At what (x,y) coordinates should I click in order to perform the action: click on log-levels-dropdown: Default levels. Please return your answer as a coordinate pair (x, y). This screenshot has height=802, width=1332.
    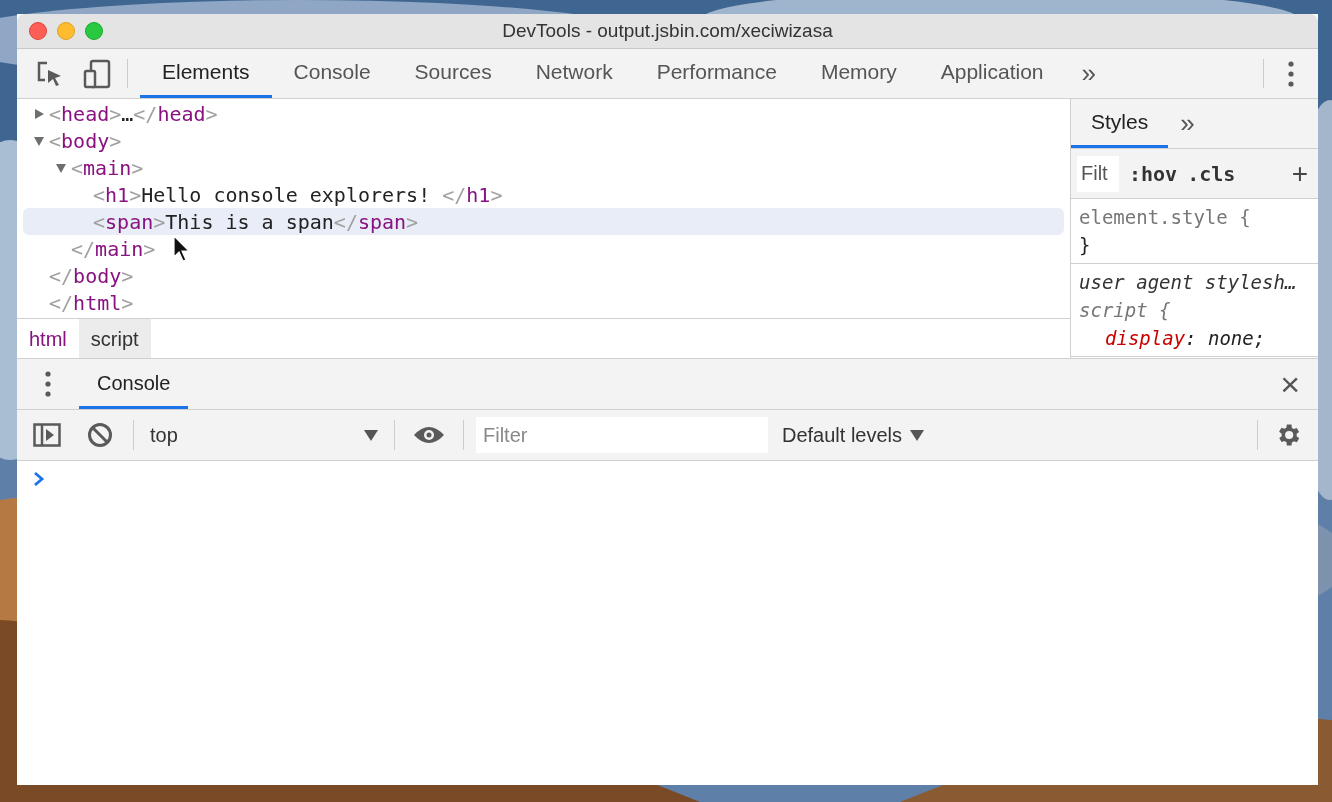
    Looking at the image, I should click on (853, 435).